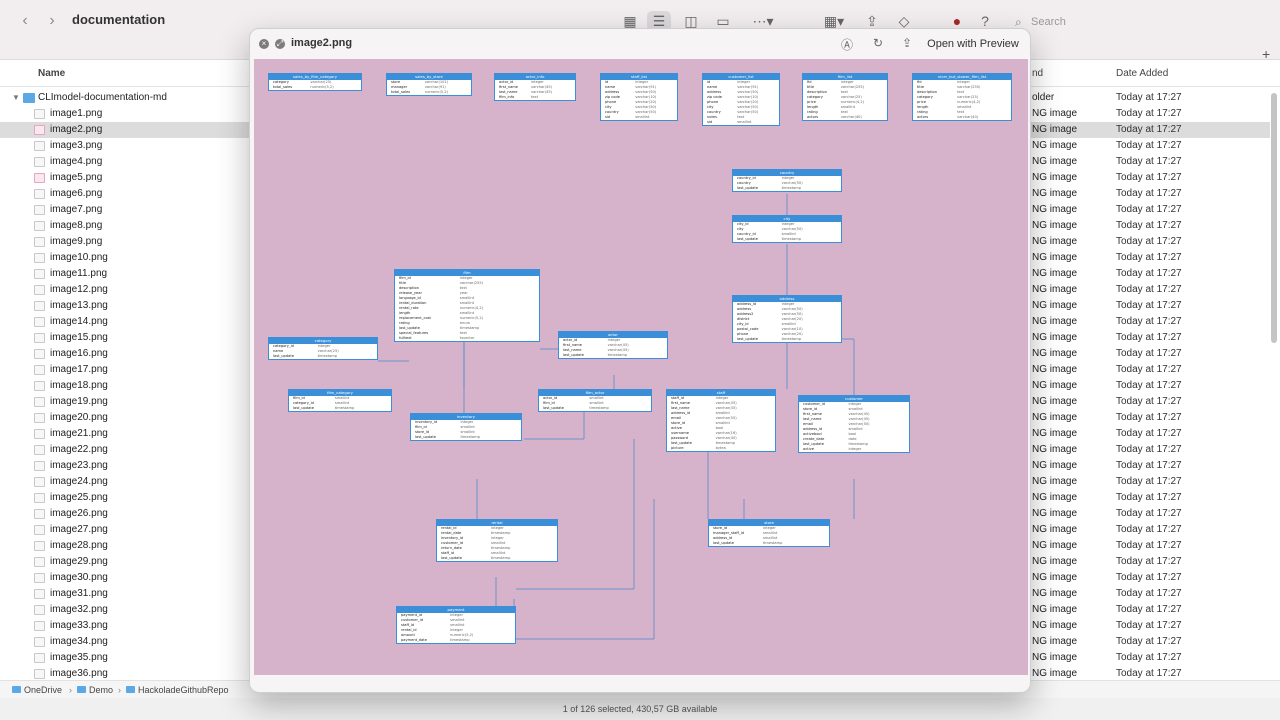  I want to click on path-crumb-demo: Demo, so click(95, 690).